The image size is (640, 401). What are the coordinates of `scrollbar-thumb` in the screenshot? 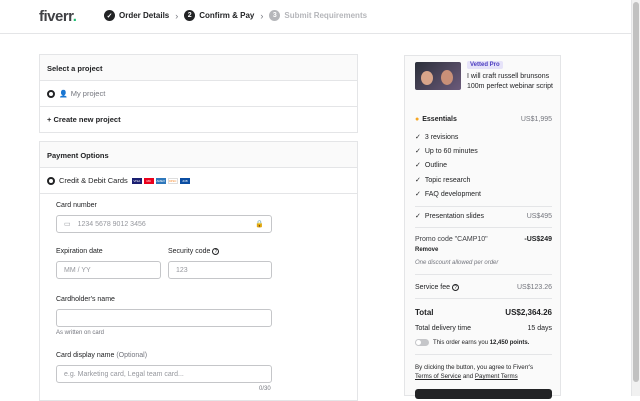 It's located at (636, 192).